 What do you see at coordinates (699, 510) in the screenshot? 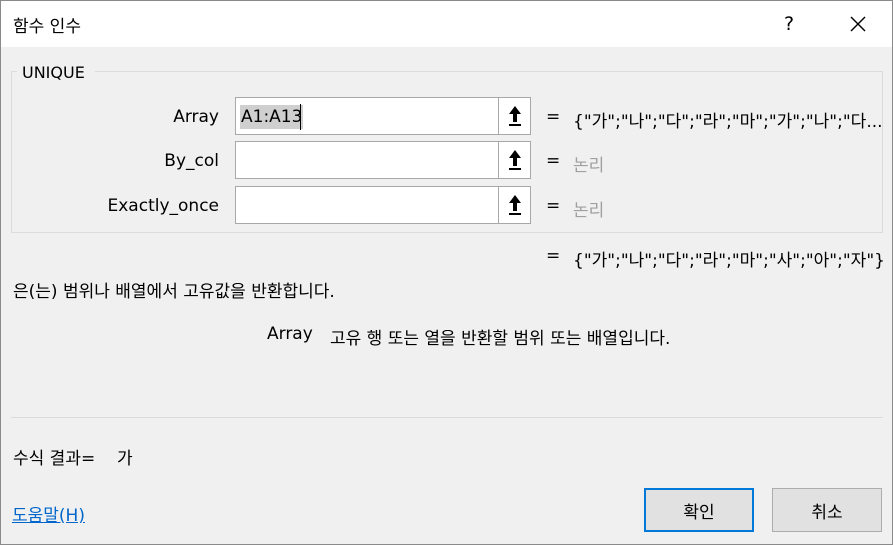
I see `ok-button: 확인` at bounding box center [699, 510].